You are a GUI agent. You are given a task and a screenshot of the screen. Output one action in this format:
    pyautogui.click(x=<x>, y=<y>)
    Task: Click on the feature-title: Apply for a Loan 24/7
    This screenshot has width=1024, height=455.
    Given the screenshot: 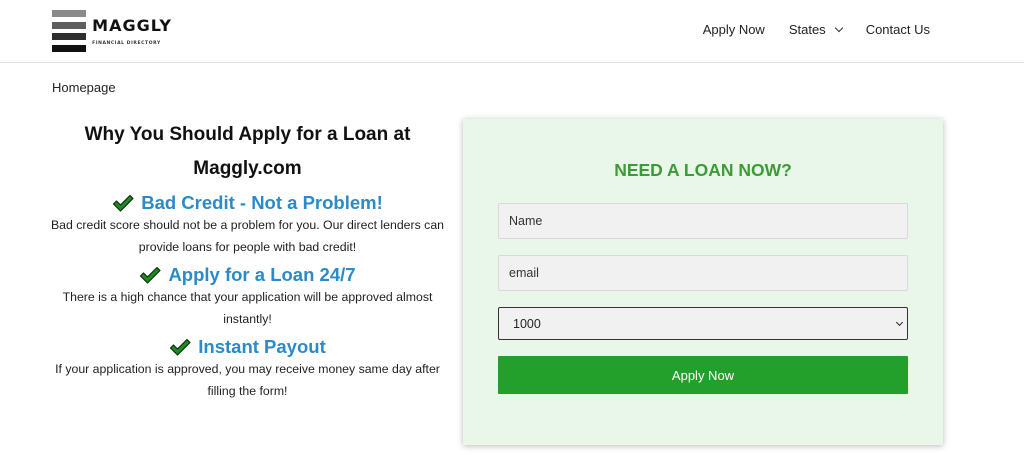 What is the action you would take?
    pyautogui.click(x=247, y=275)
    